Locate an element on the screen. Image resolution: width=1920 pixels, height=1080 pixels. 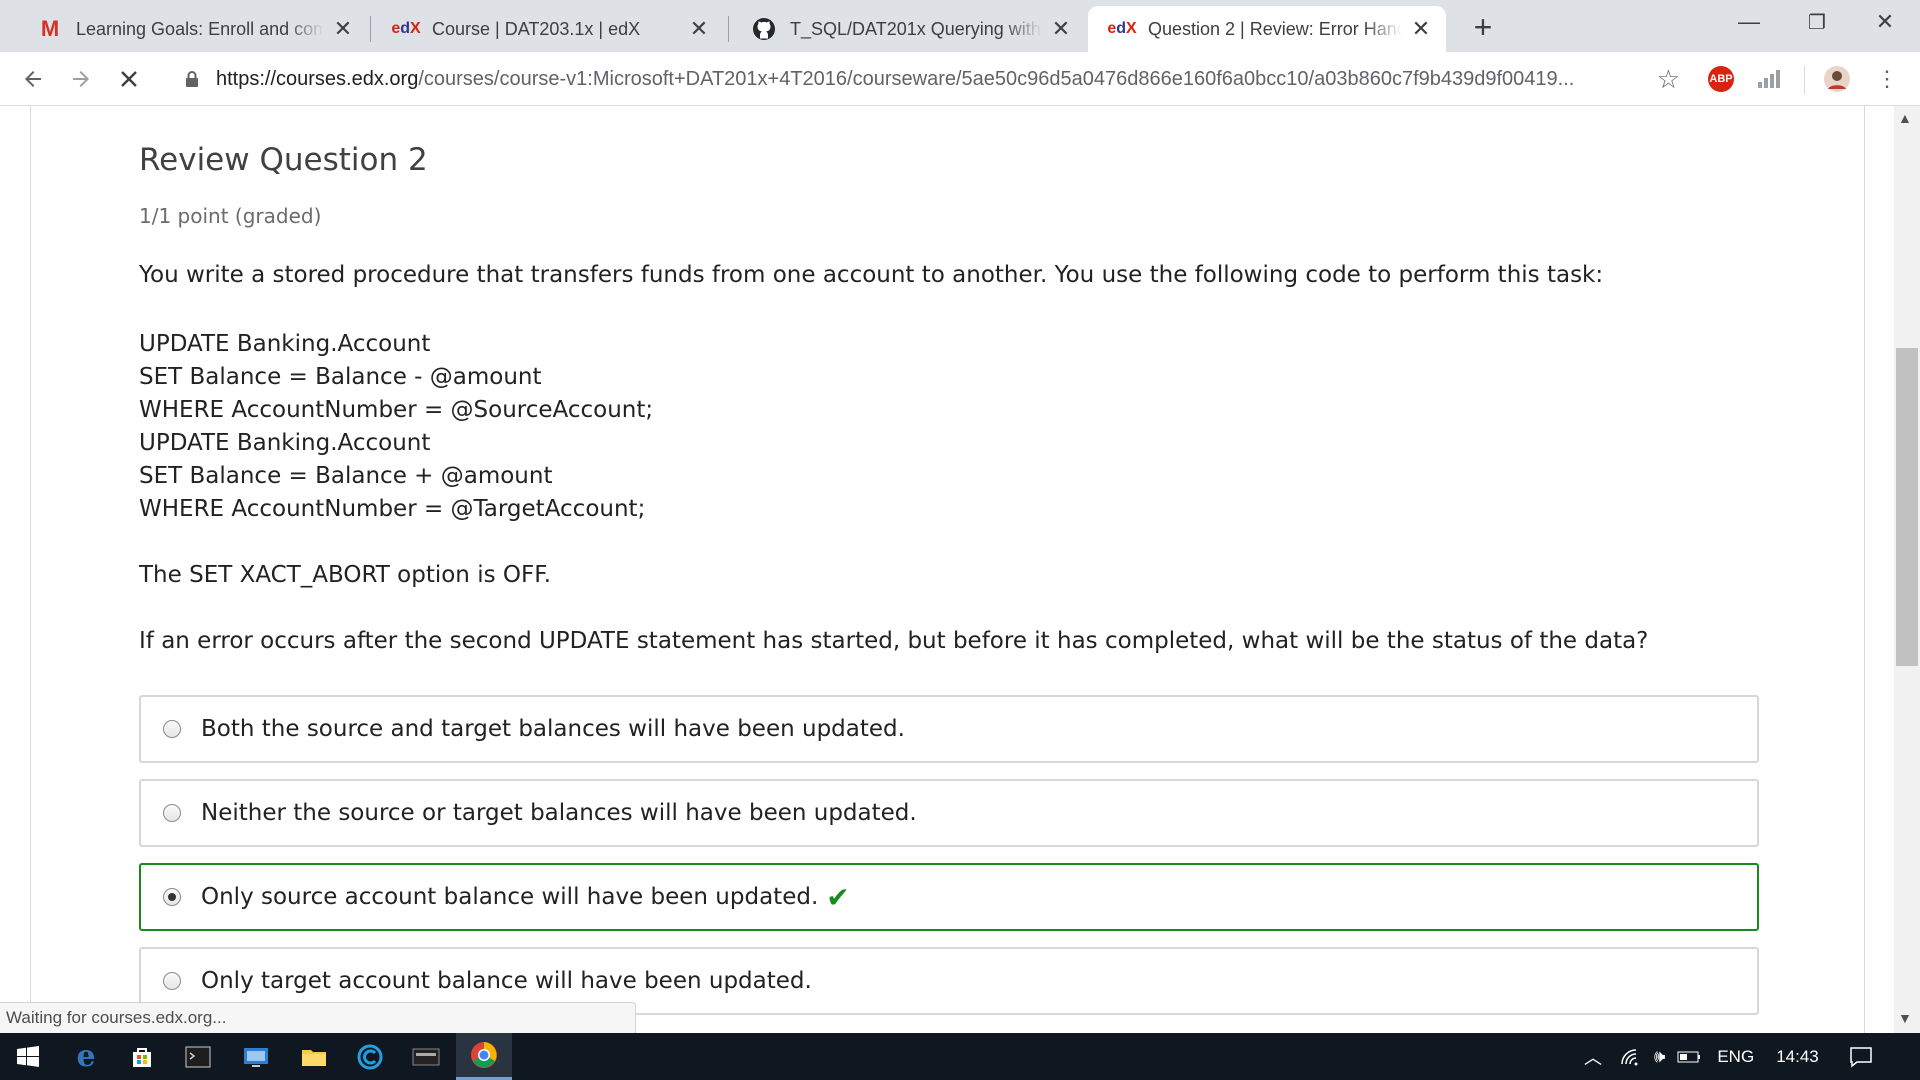
store-icon is located at coordinates (142, 1057).